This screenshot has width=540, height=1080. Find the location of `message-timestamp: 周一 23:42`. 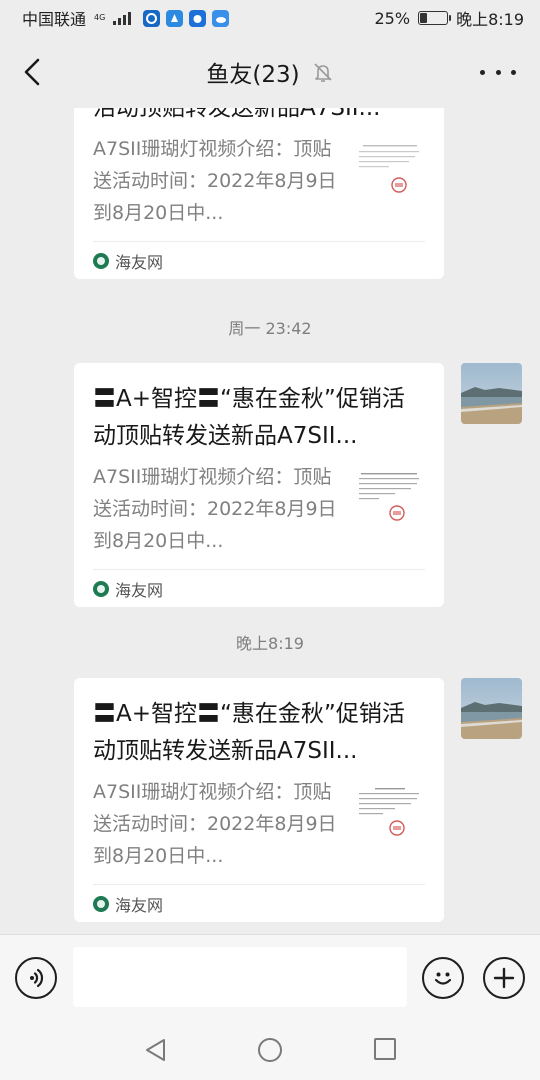

message-timestamp: 周一 23:42 is located at coordinates (270, 328).